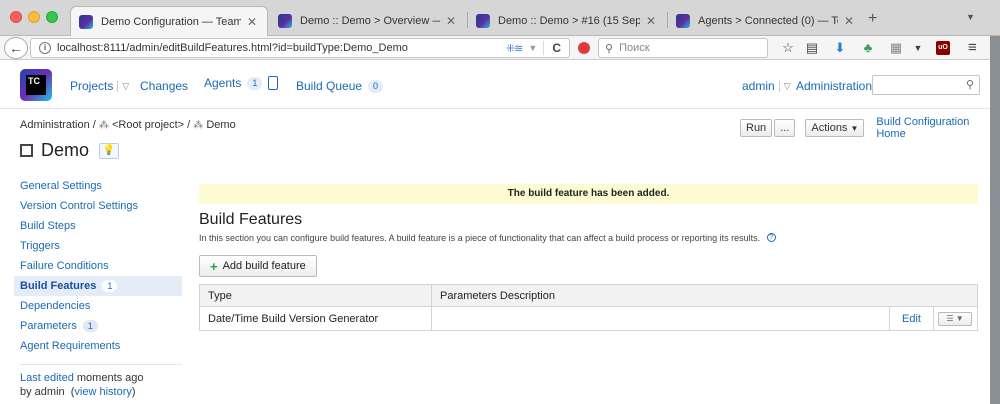 The width and height of the screenshot is (1000, 404). Describe the element at coordinates (148, 125) in the screenshot. I see `breadcrumb-root-project: <Root project>` at that location.